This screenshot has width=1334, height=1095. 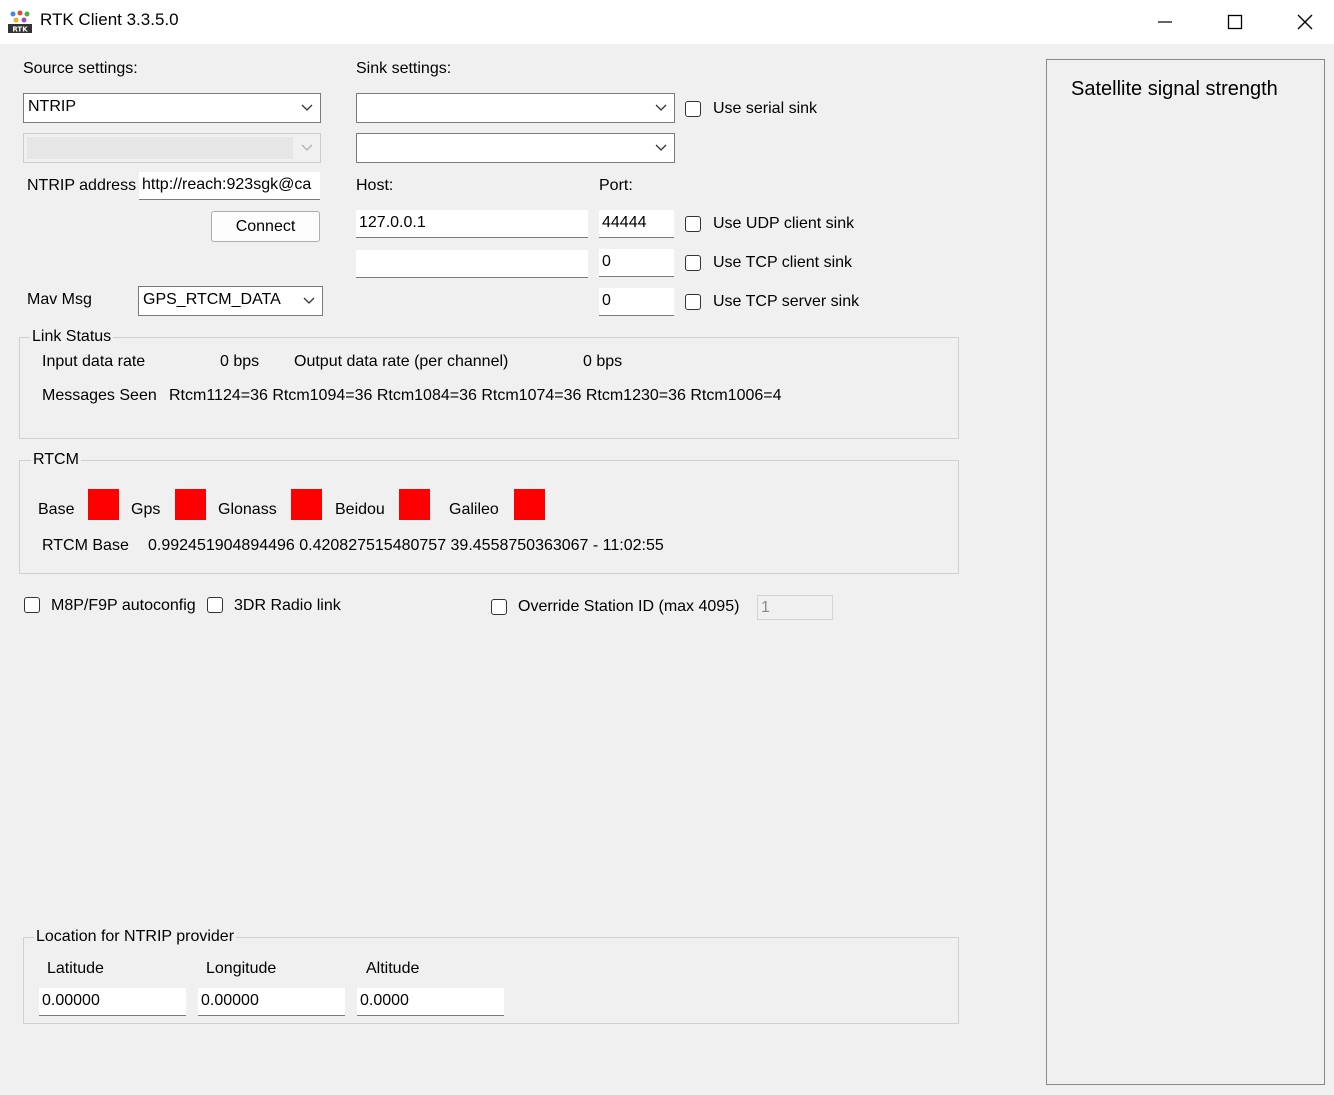 What do you see at coordinates (1305, 22) in the screenshot?
I see `close-icon` at bounding box center [1305, 22].